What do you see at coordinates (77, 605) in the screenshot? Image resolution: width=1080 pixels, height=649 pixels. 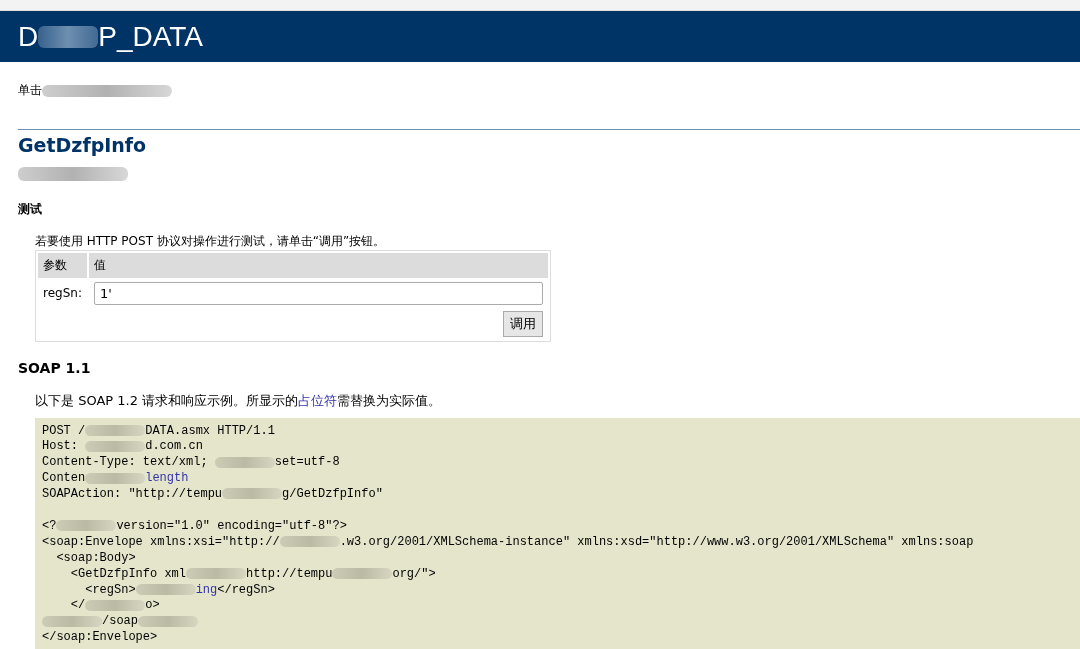 I see `code-text: </` at bounding box center [77, 605].